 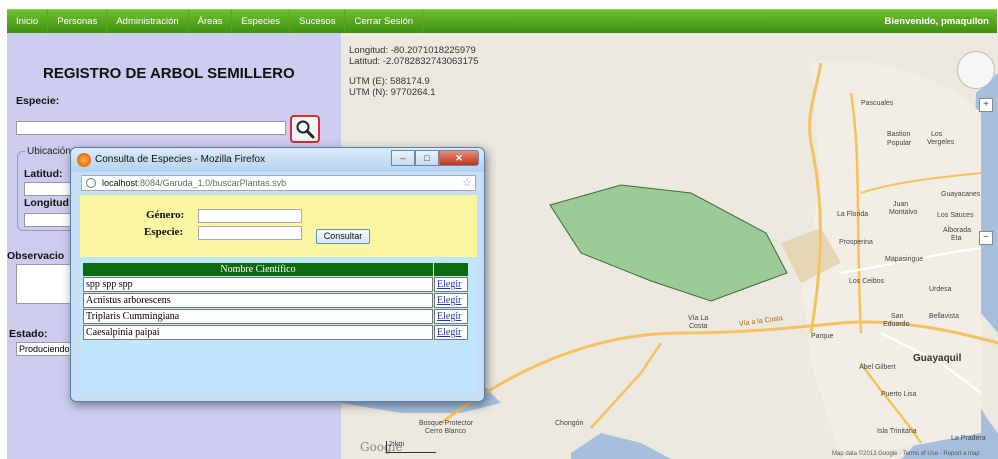 I want to click on table-row: Caesalpinia paipai Elegir, so click(x=275, y=332).